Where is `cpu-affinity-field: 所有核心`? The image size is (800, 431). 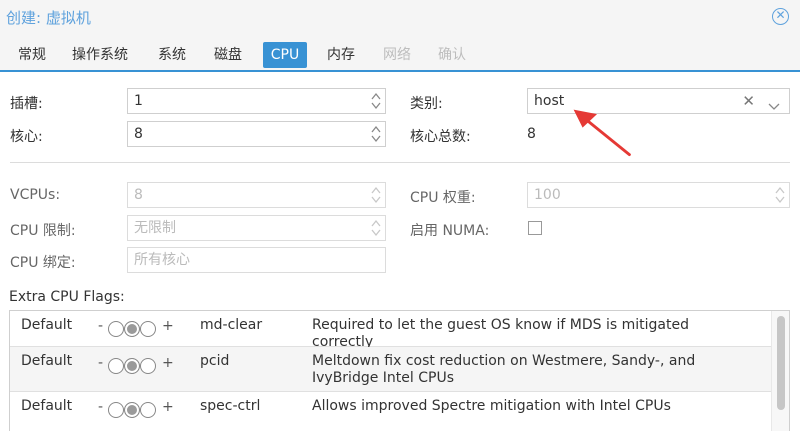
cpu-affinity-field: 所有核心 is located at coordinates (256, 260).